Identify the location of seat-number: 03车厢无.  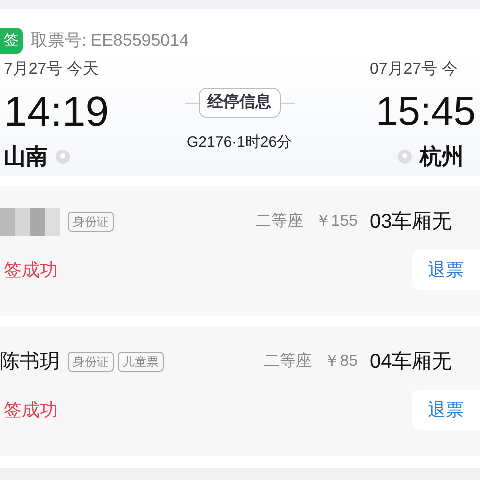
(412, 222).